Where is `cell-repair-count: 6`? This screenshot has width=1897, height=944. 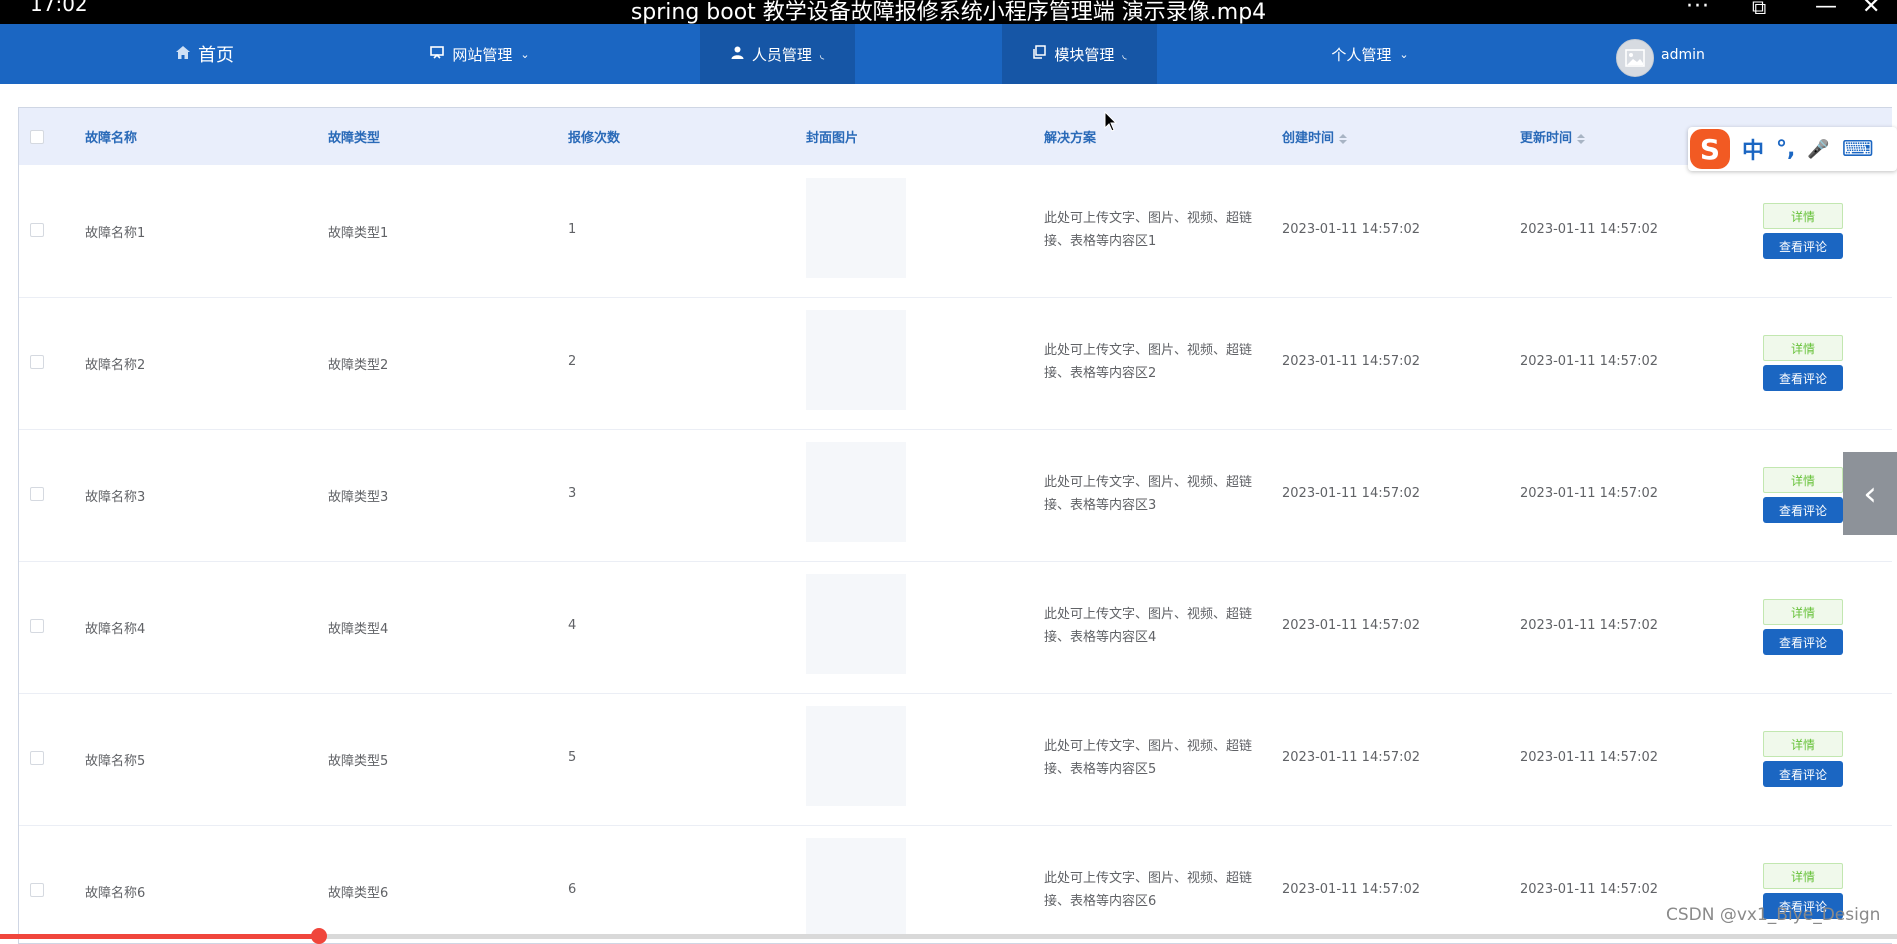 cell-repair-count: 6 is located at coordinates (572, 889).